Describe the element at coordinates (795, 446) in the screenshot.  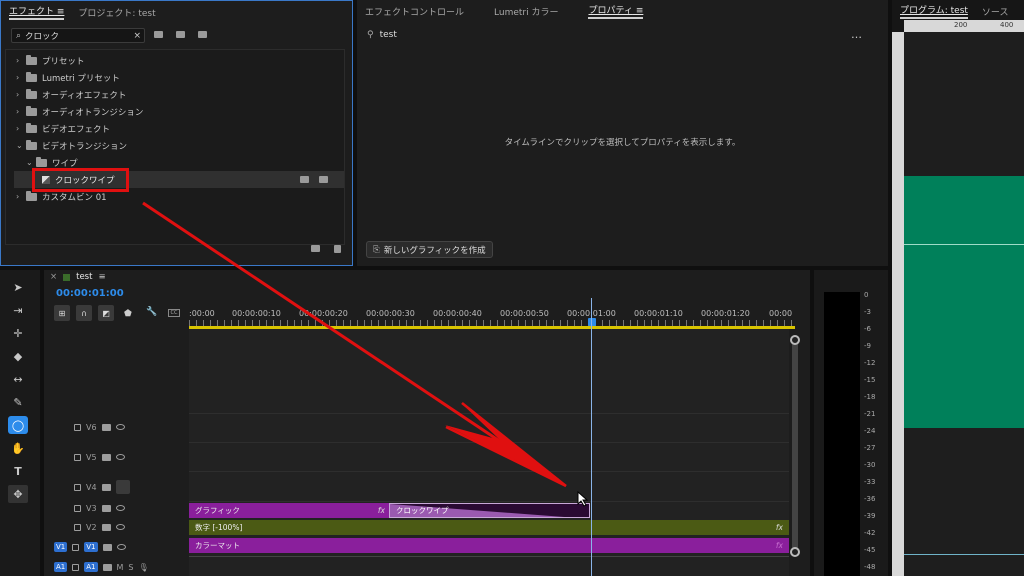
I see `timeline-scrollbar` at that location.